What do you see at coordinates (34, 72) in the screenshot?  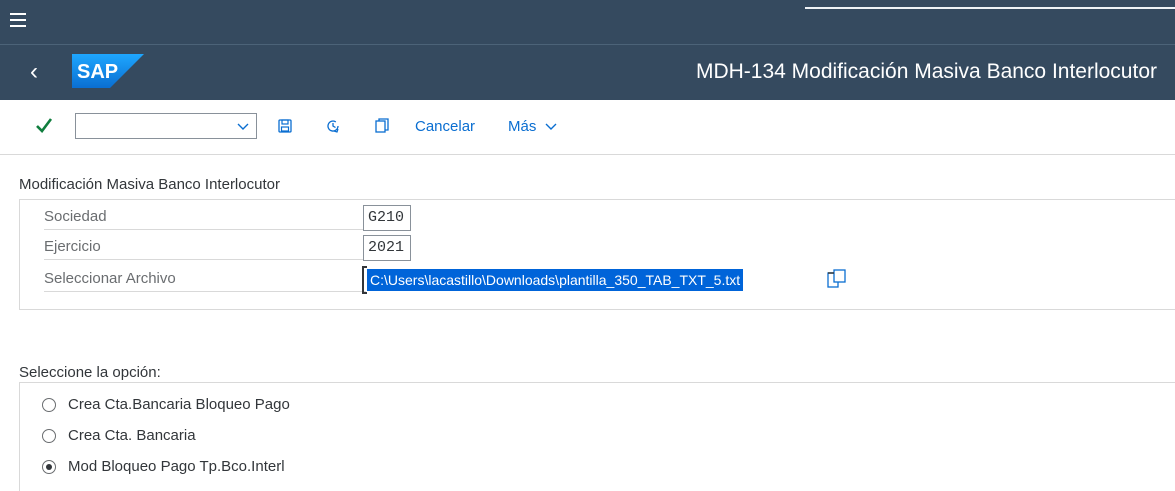 I see `back-icon: ‹` at bounding box center [34, 72].